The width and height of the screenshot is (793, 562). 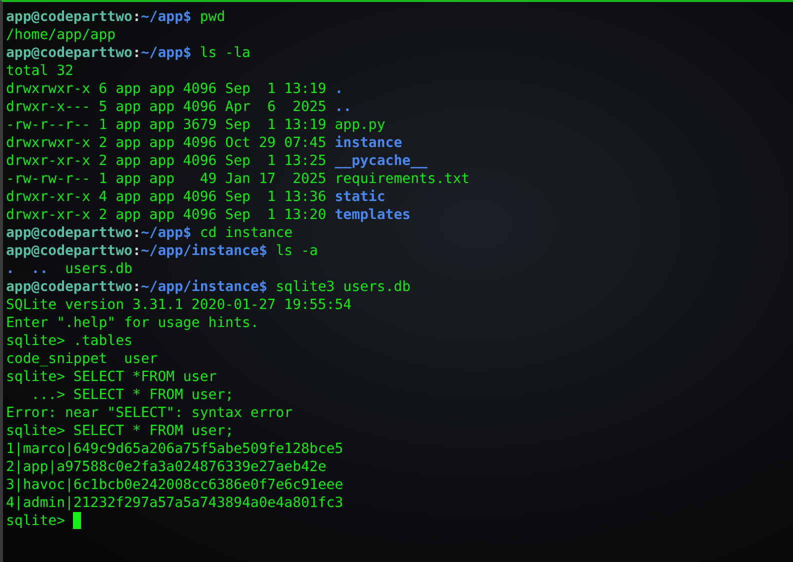 What do you see at coordinates (372, 215) in the screenshot?
I see `directory-name: templates` at bounding box center [372, 215].